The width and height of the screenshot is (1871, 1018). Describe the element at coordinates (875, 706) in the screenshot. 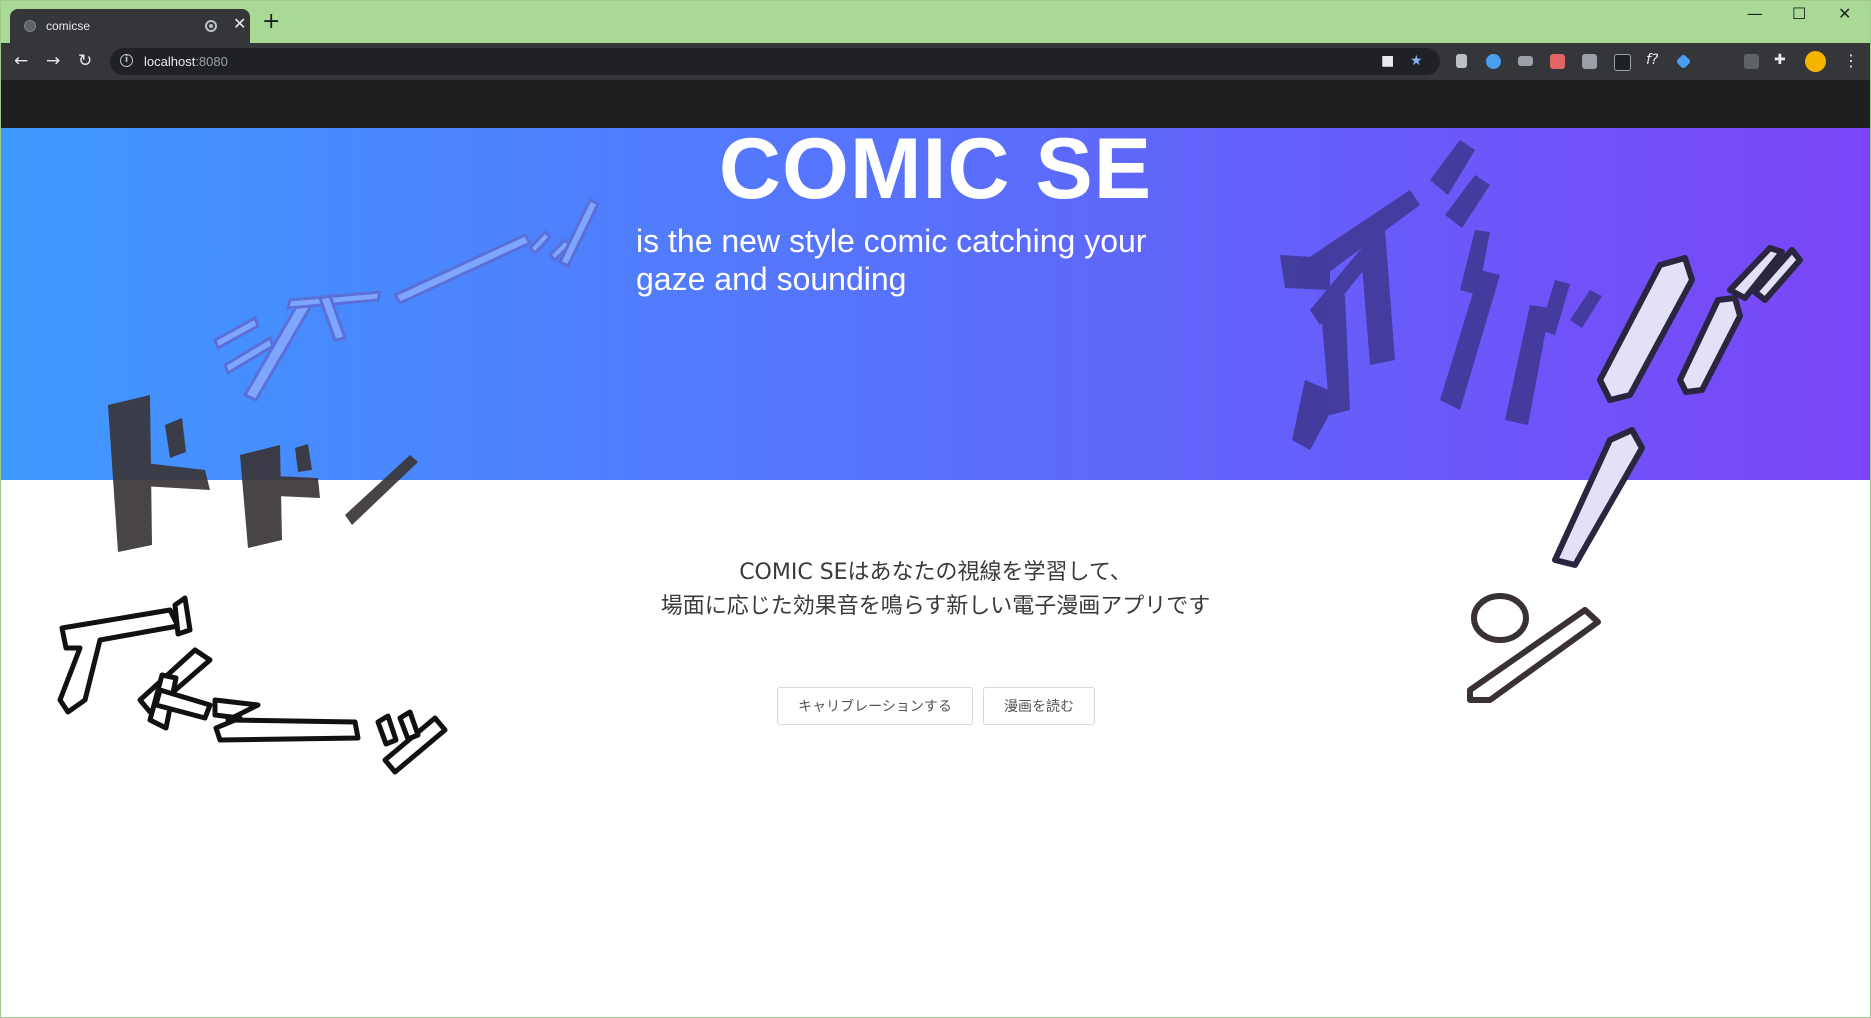

I see `calibrate-button: キャリブレーションする` at that location.